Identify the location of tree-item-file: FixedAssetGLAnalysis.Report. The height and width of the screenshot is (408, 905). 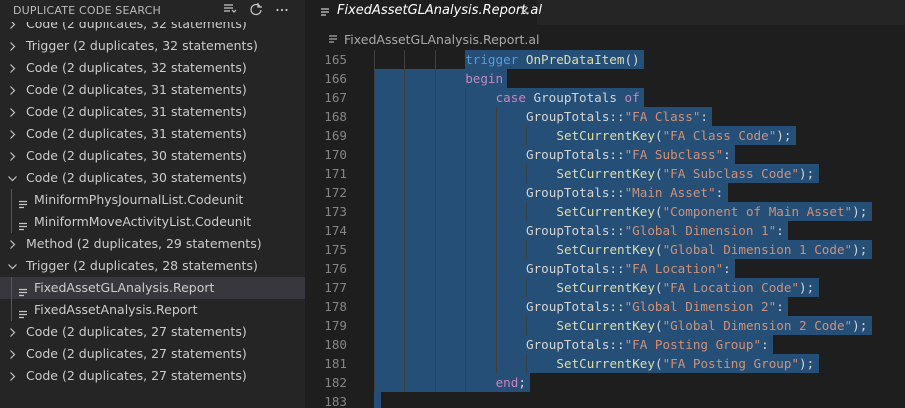
(152, 288).